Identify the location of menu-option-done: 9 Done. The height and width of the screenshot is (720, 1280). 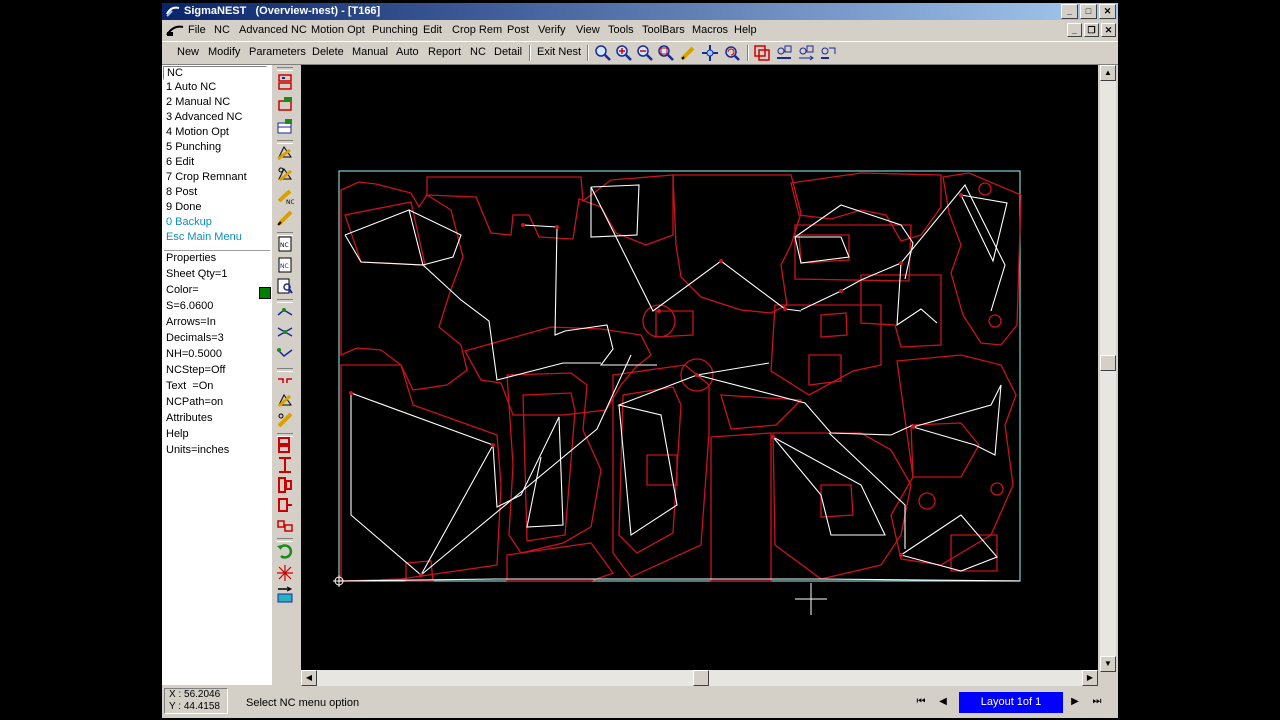
(183, 207).